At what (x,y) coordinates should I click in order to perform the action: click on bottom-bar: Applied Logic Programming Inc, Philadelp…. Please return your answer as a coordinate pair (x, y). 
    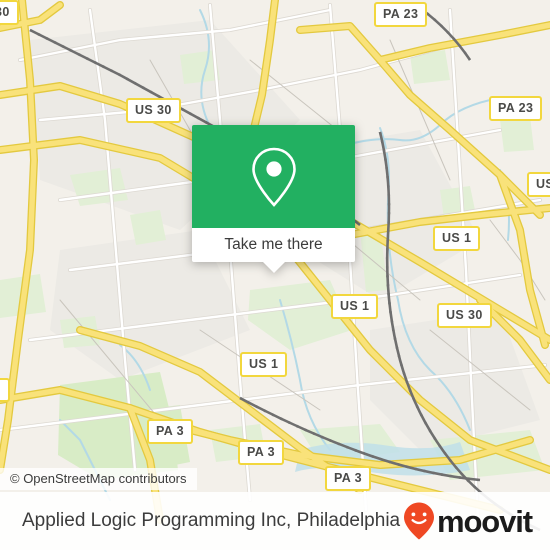
    Looking at the image, I should click on (275, 521).